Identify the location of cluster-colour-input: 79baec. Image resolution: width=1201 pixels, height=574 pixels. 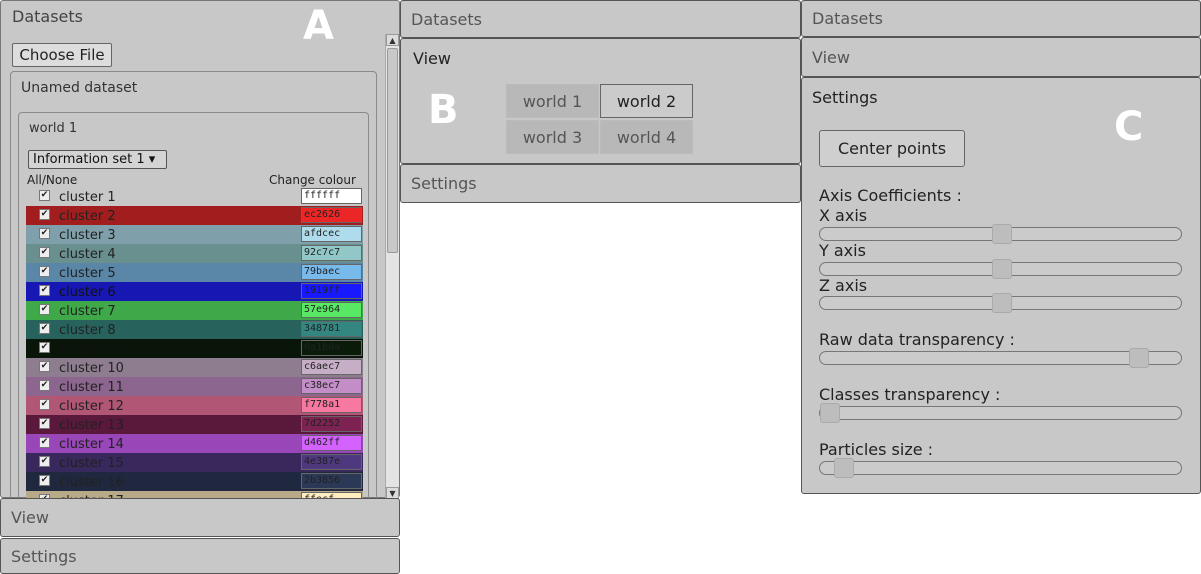
(331, 272).